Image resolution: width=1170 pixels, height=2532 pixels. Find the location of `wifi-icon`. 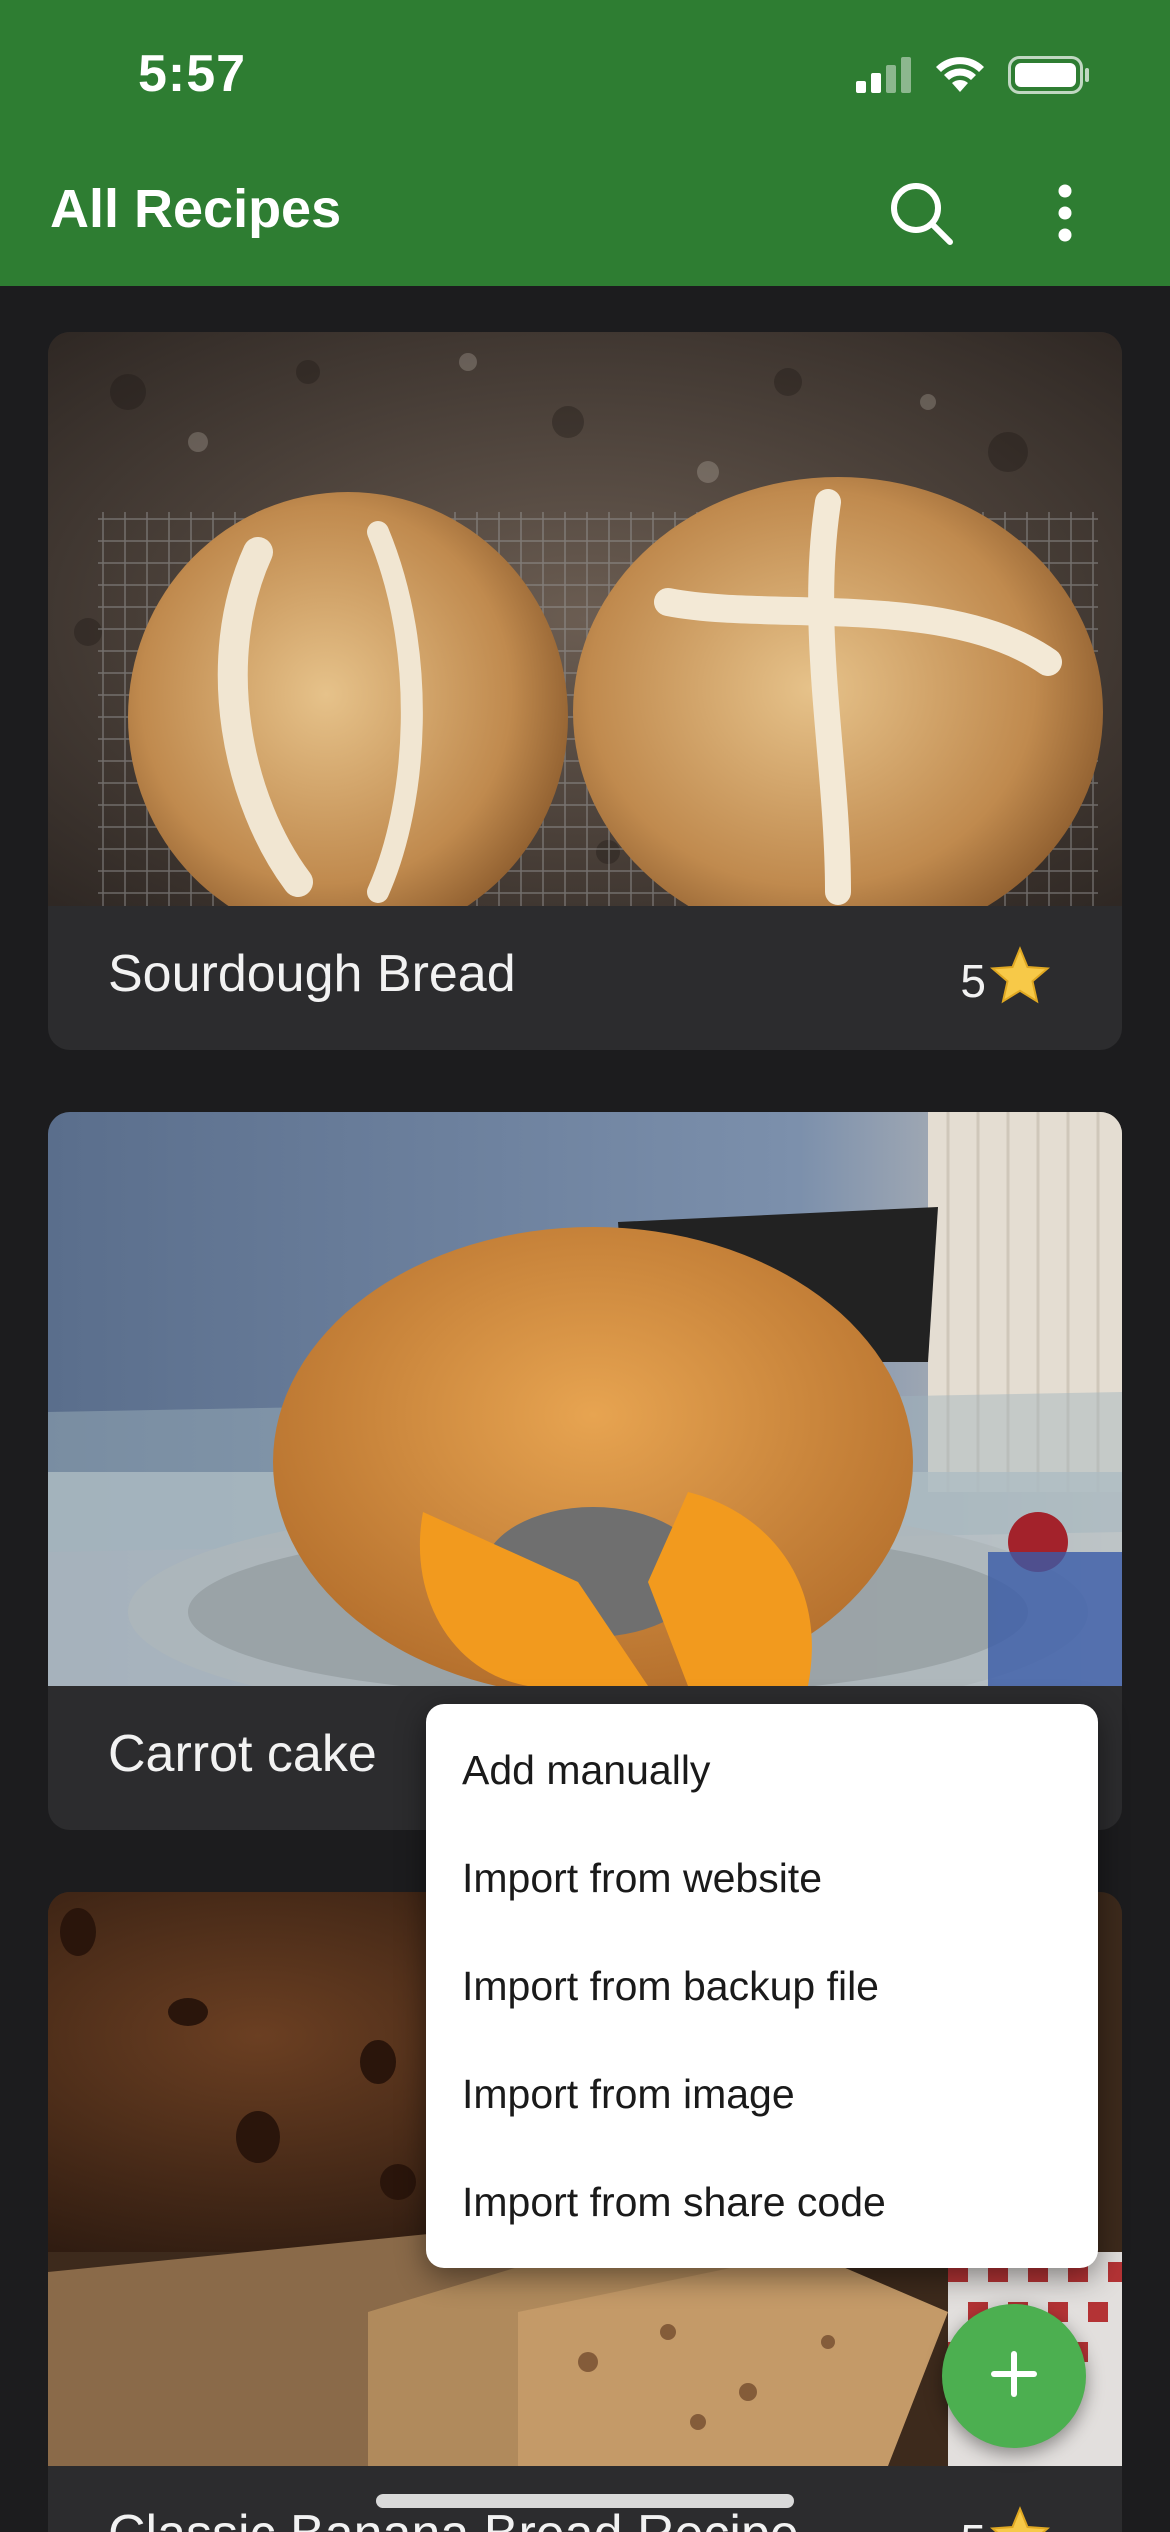

wifi-icon is located at coordinates (960, 77).